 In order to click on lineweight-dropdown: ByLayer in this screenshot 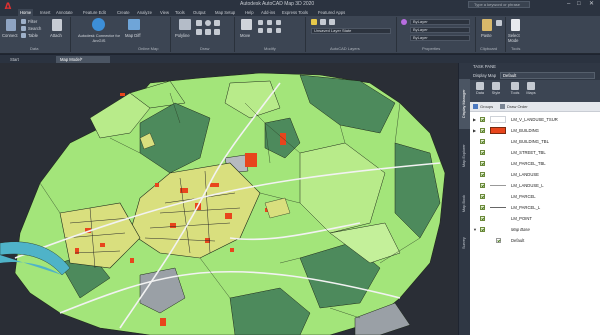, I will do `click(440, 38)`.